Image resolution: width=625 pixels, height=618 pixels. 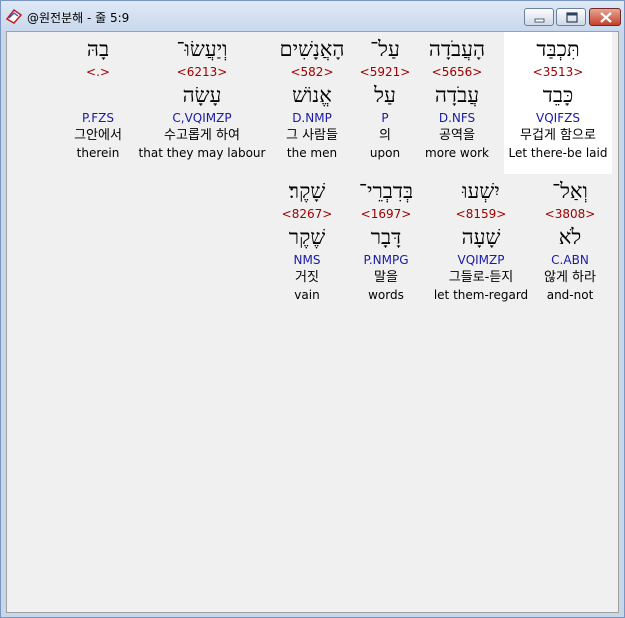 I want to click on korean-gloss: 말을, so click(x=386, y=277).